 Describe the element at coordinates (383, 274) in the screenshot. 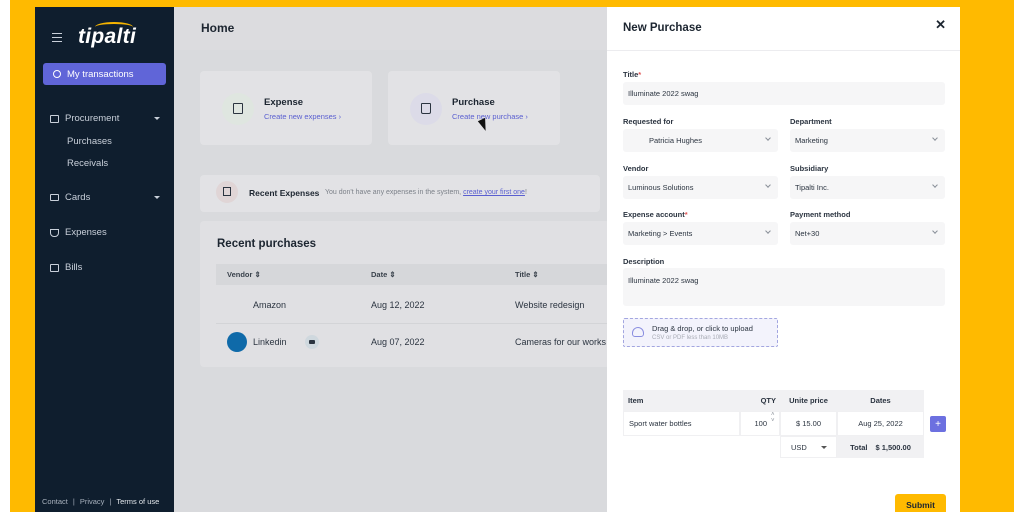

I see `column-header-date: Date ⇕` at that location.